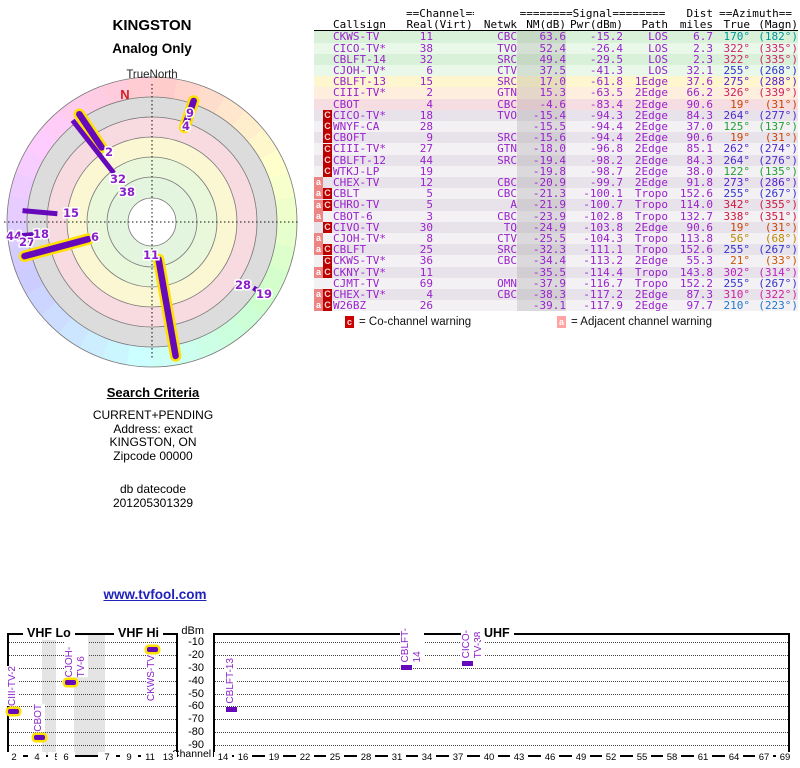 Image resolution: width=800 pixels, height=768 pixels. What do you see at coordinates (703, 36) in the screenshot?
I see `distance-cell: 6.7` at bounding box center [703, 36].